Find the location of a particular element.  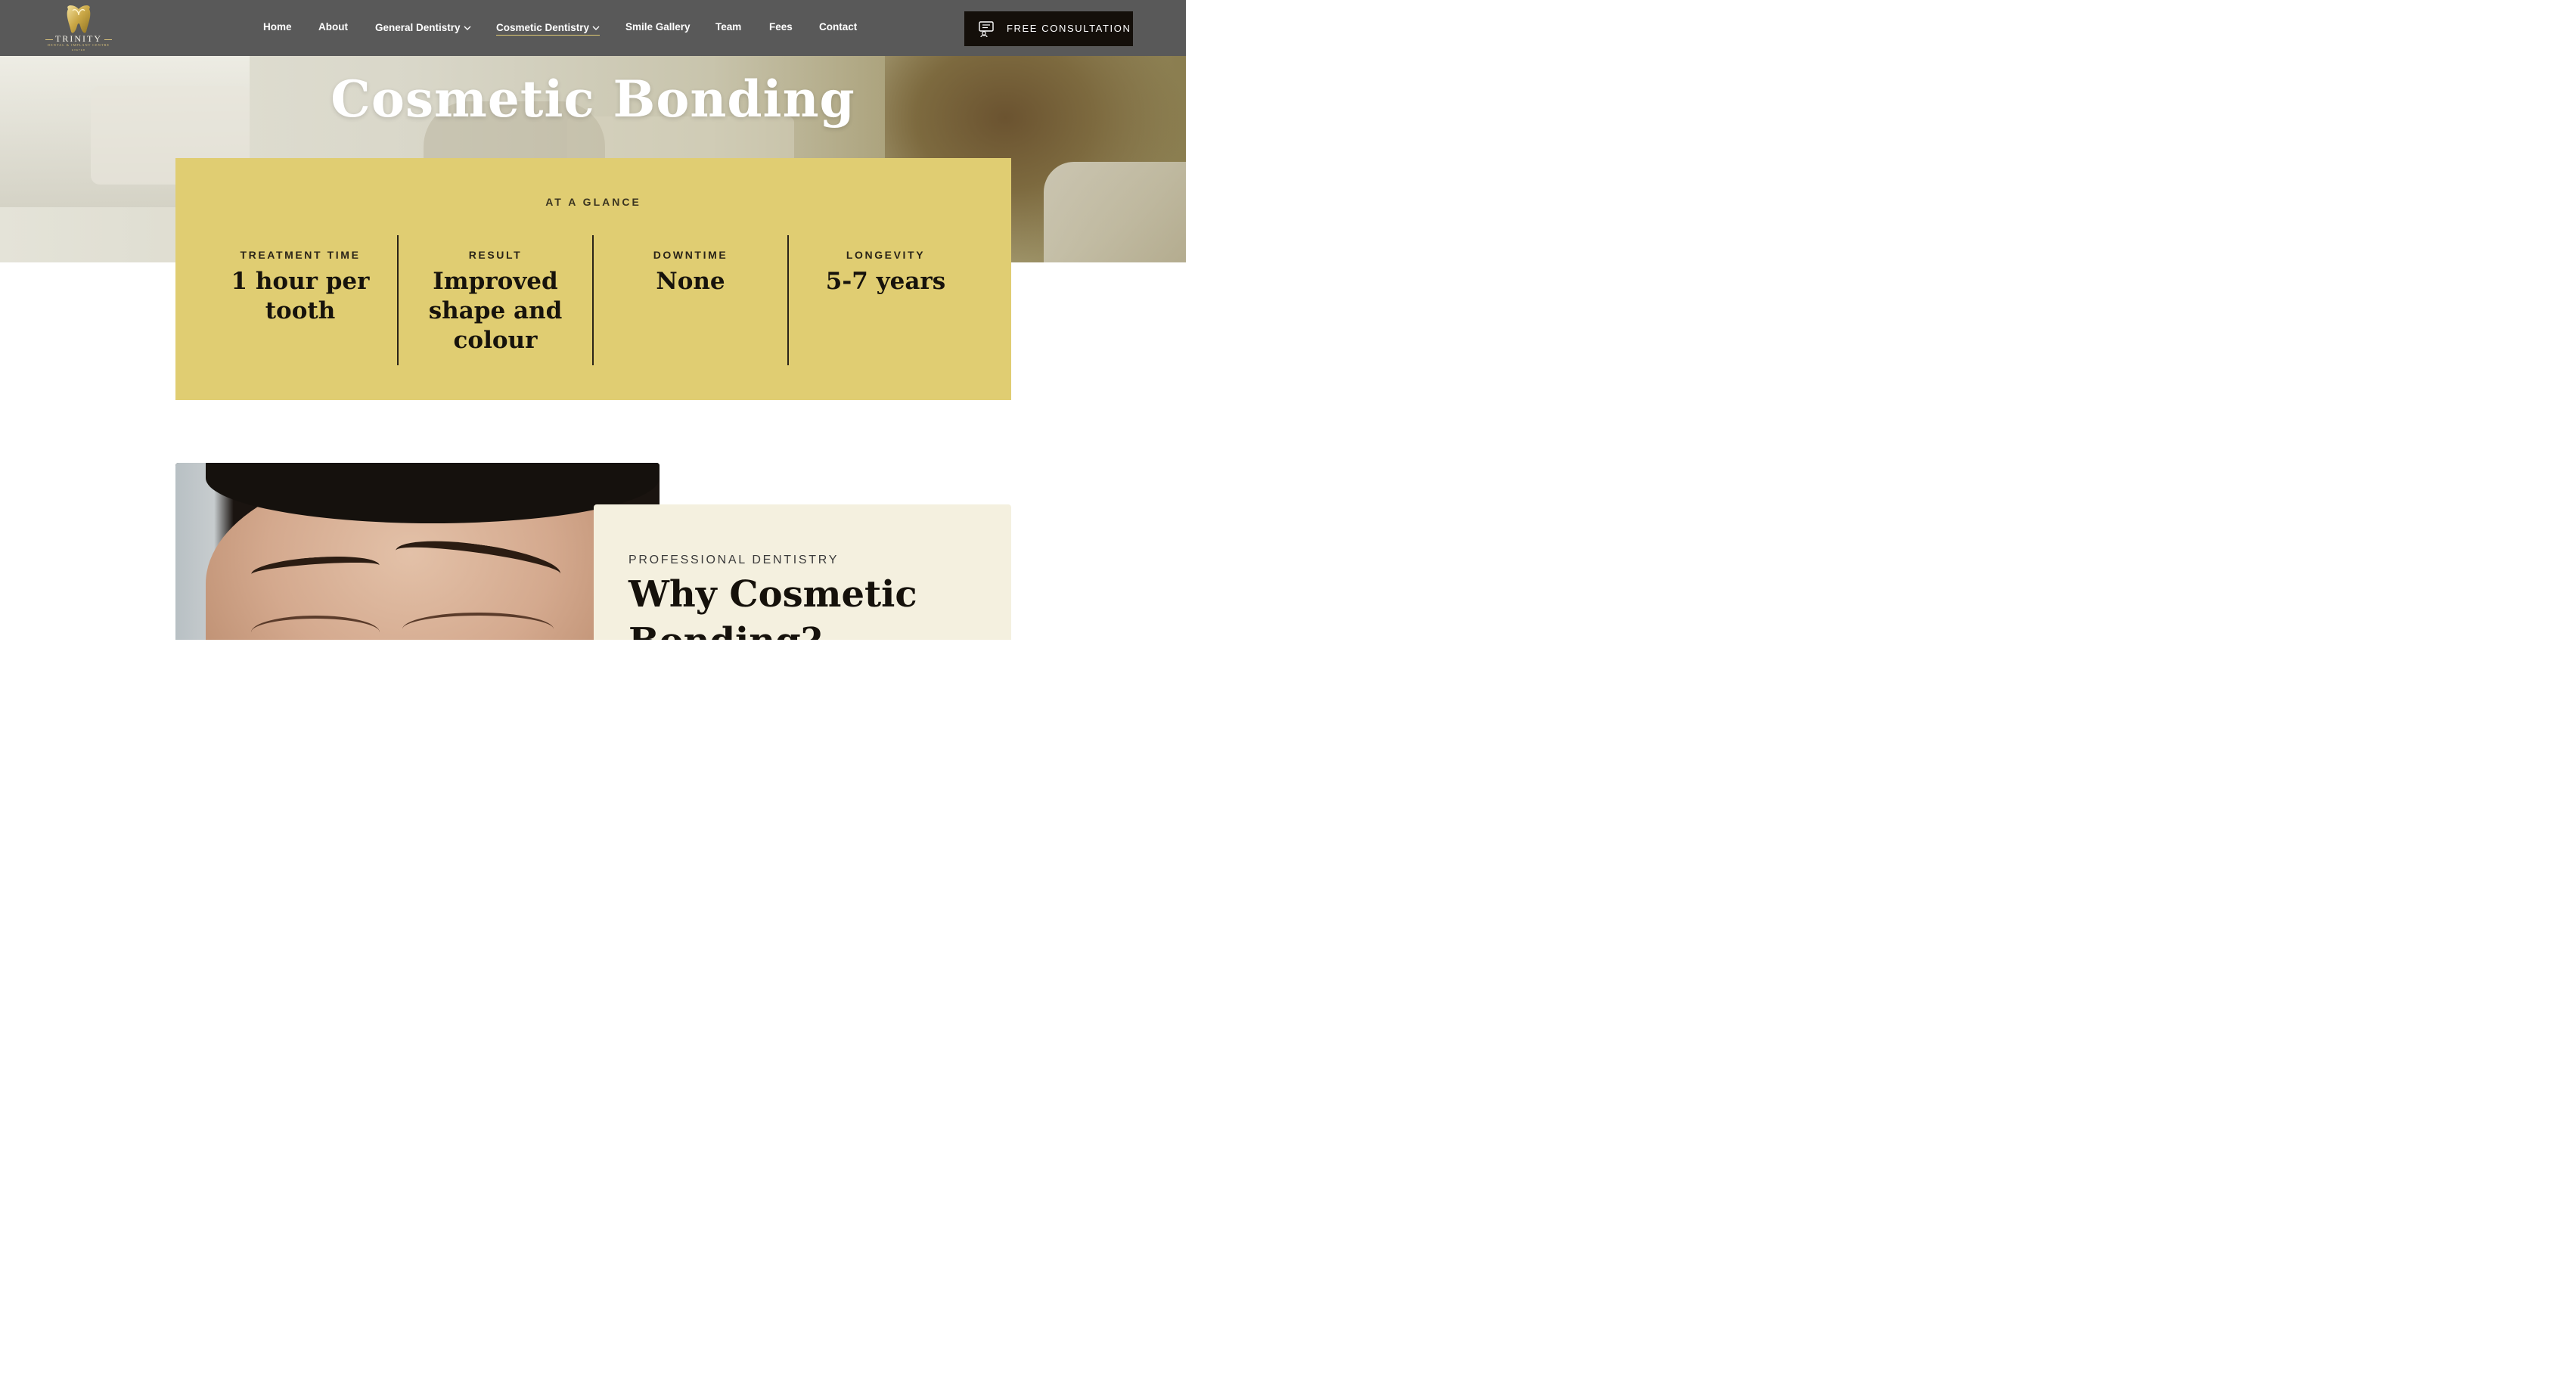

nav-smile-gallery-label: Smile Gallery is located at coordinates (658, 27).